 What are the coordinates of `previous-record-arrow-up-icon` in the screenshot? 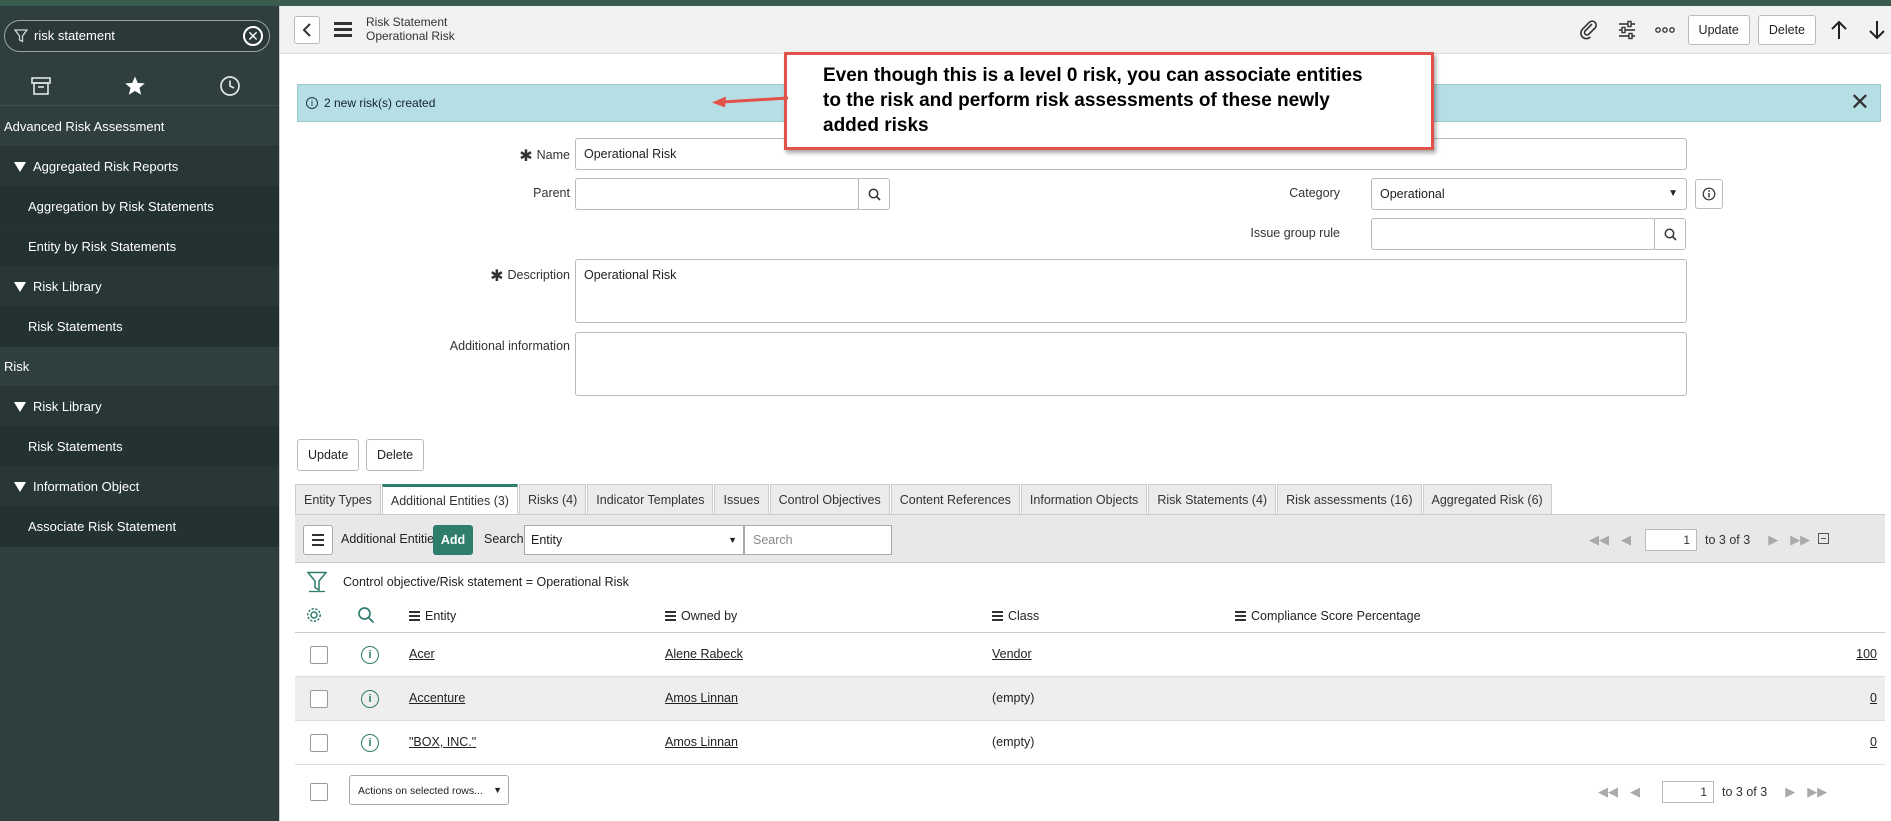 It's located at (1839, 30).